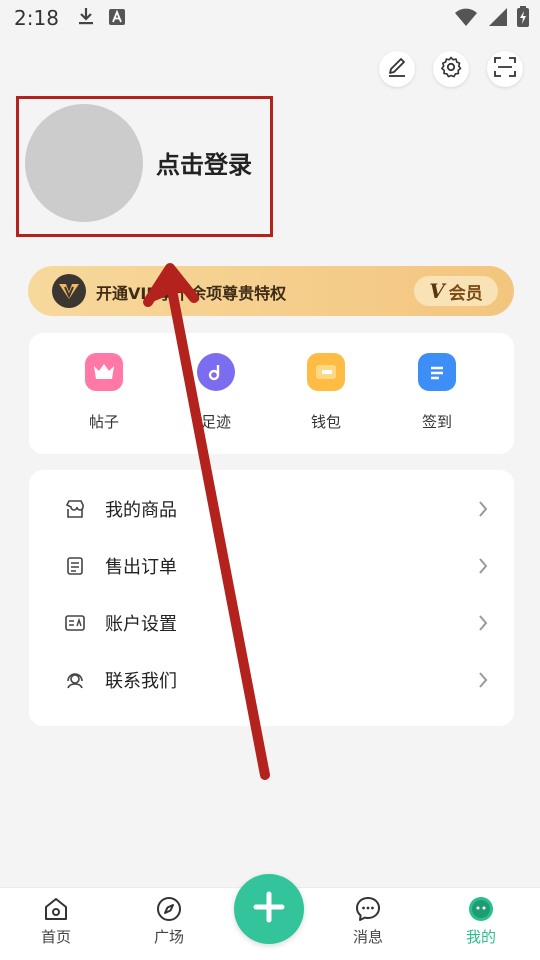 The height and width of the screenshot is (960, 540). I want to click on message-icon, so click(368, 909).